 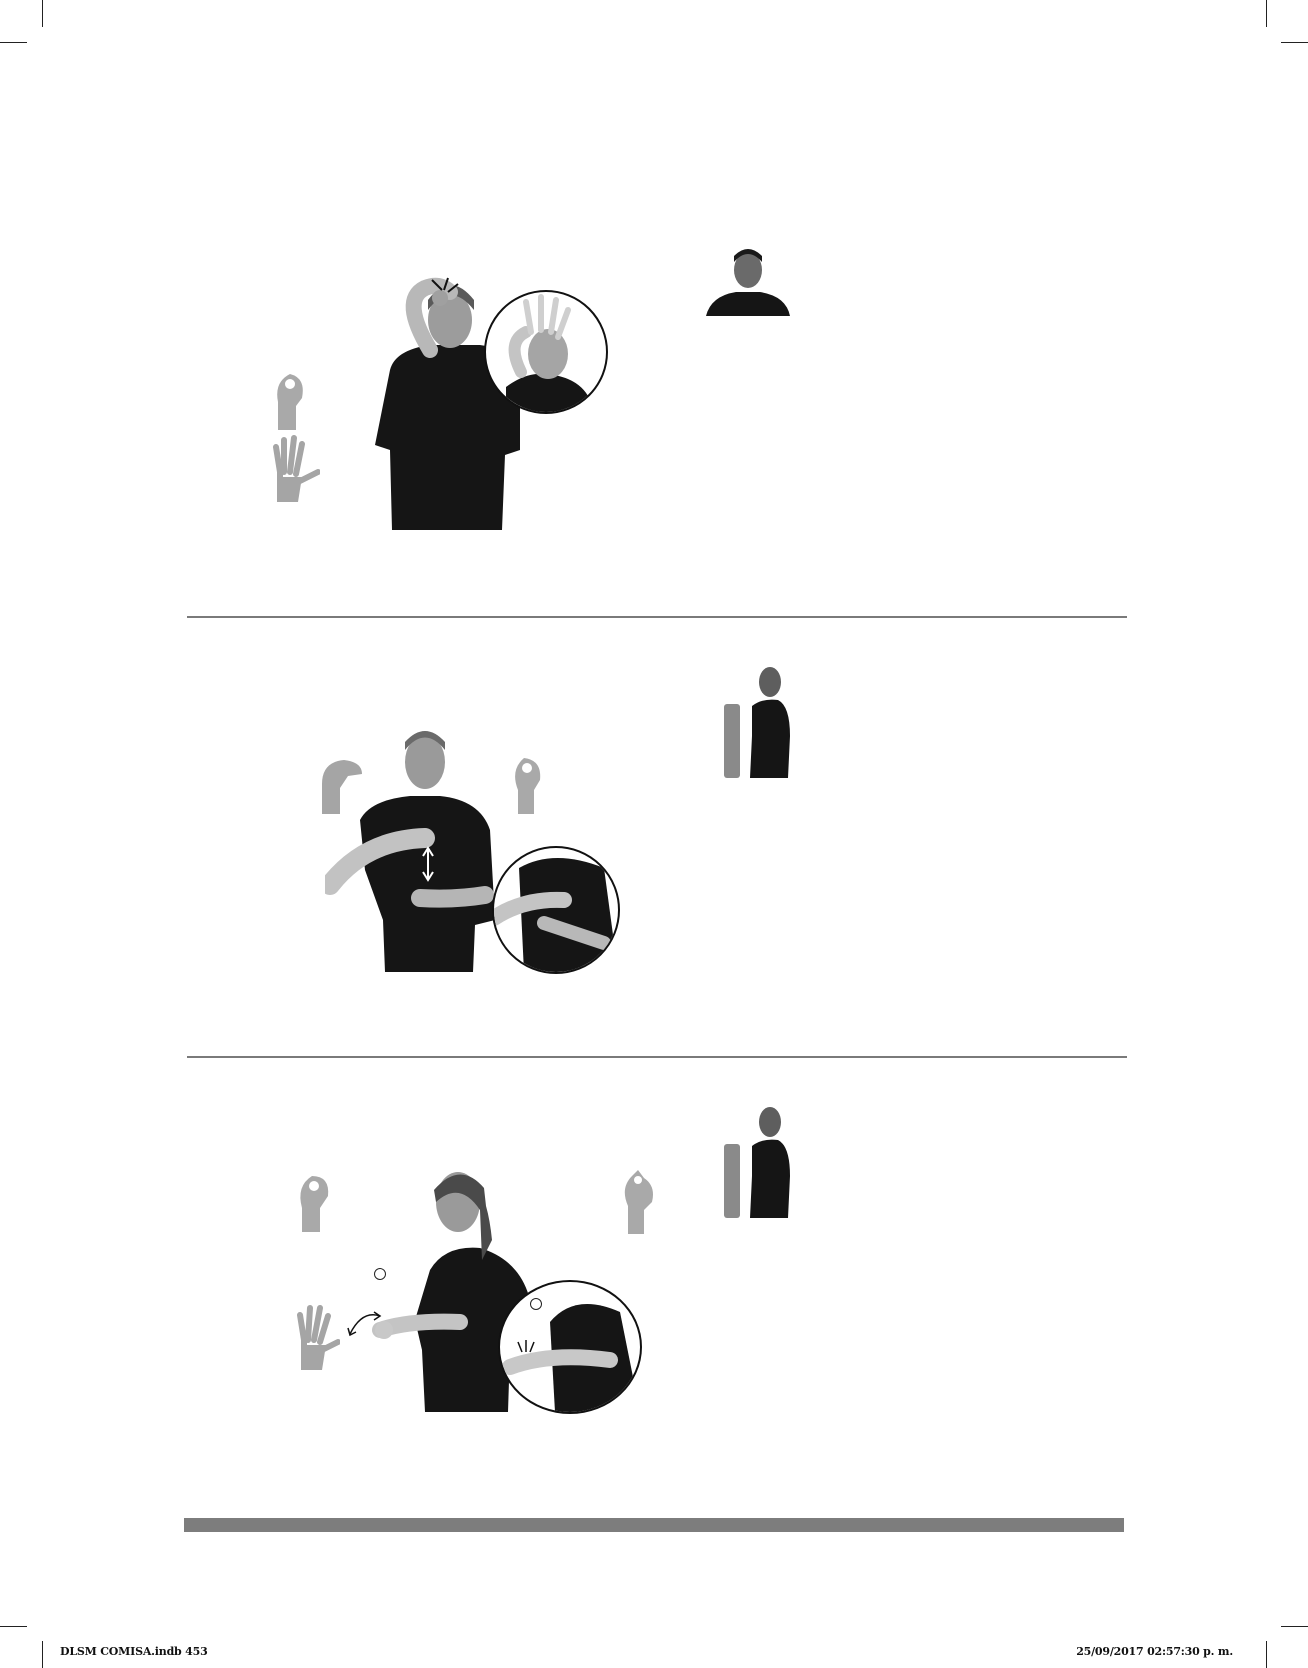 I want to click on entry-2-handshape-closed-icon, so click(x=526, y=780).